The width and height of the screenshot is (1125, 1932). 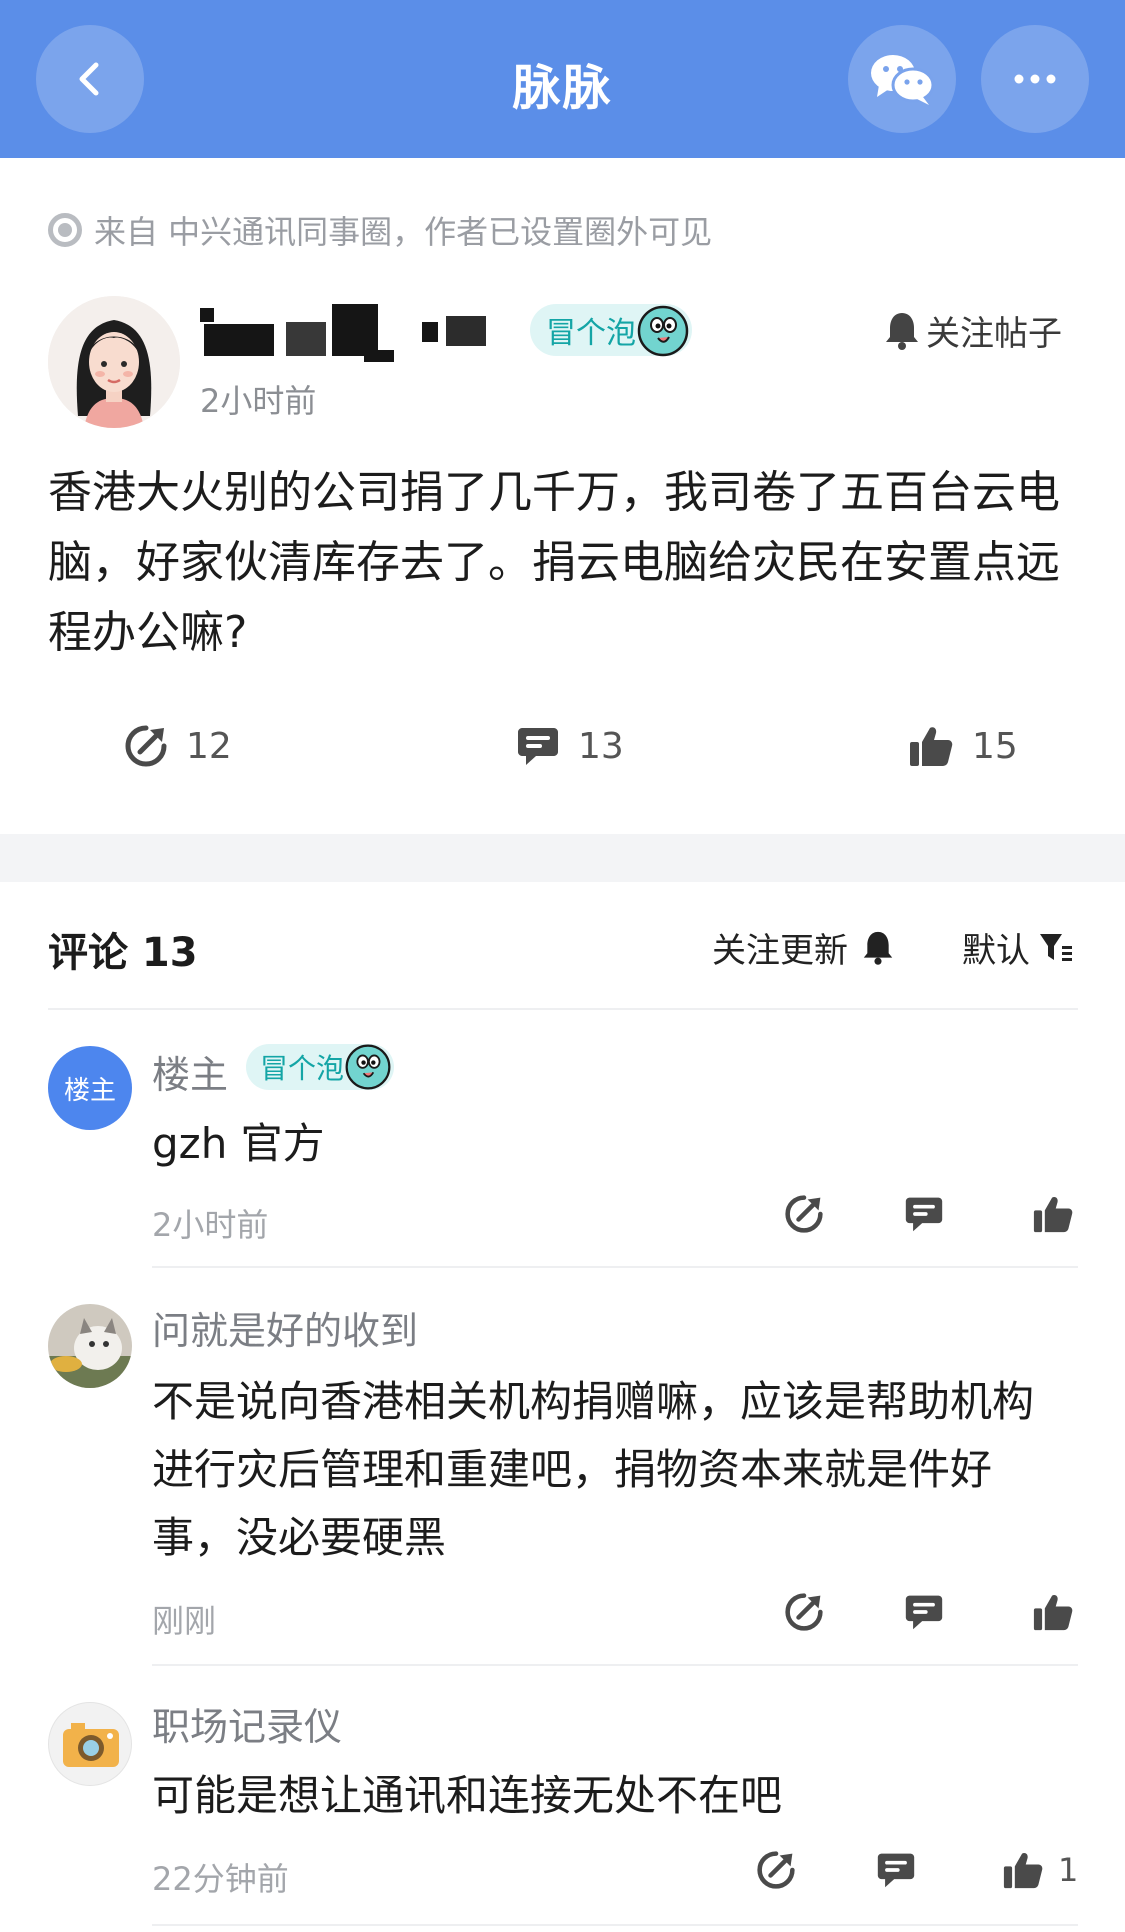 I want to click on post-source-text: 来自 中兴通讯同事圈，作者已设置圈外可见, so click(x=403, y=232).